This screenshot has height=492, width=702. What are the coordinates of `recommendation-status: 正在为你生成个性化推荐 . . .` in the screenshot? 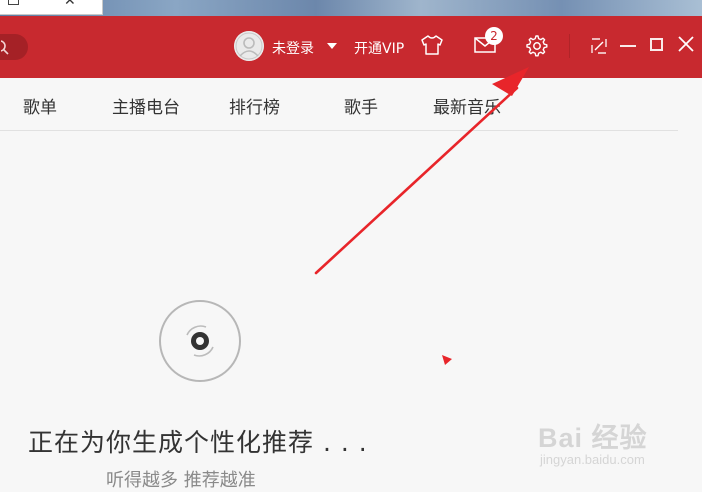 It's located at (198, 442).